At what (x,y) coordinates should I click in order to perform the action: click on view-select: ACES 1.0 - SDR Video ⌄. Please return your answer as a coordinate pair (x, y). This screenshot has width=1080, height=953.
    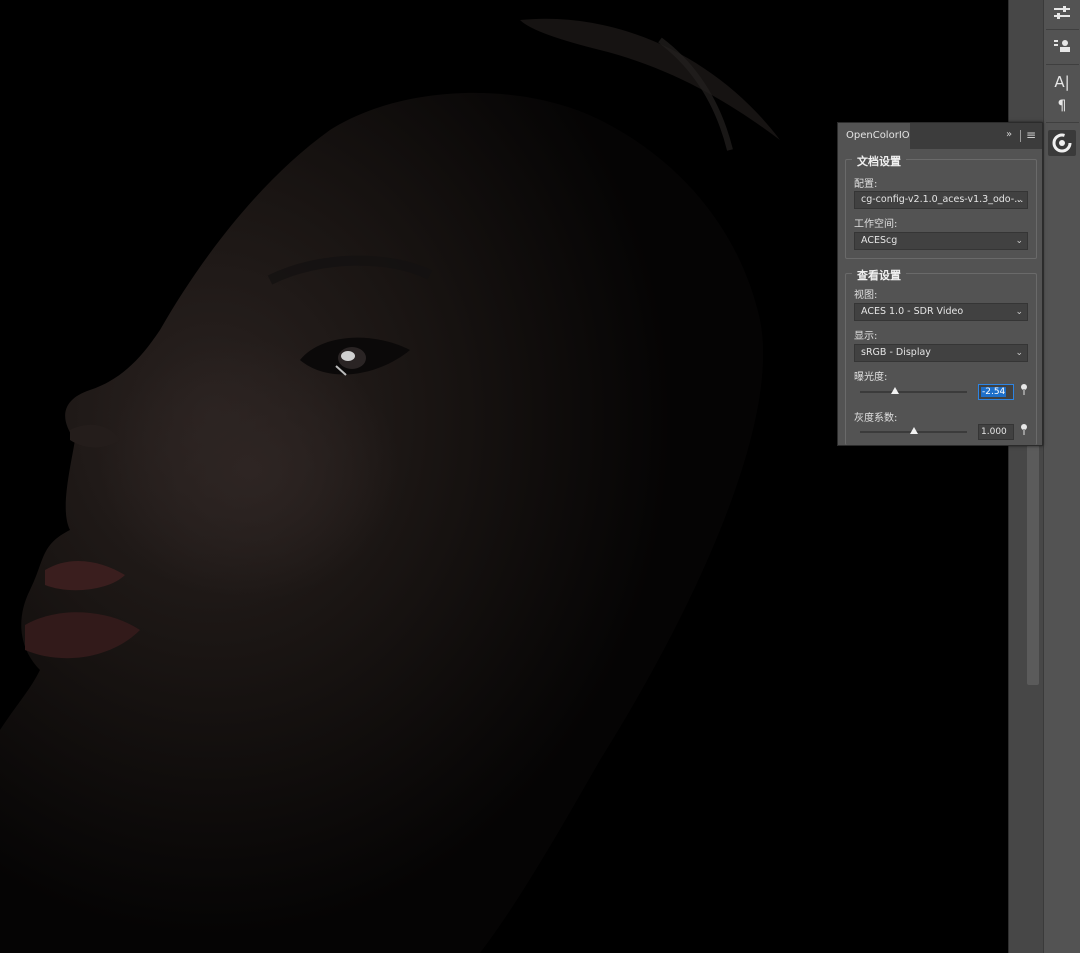
    Looking at the image, I should click on (941, 312).